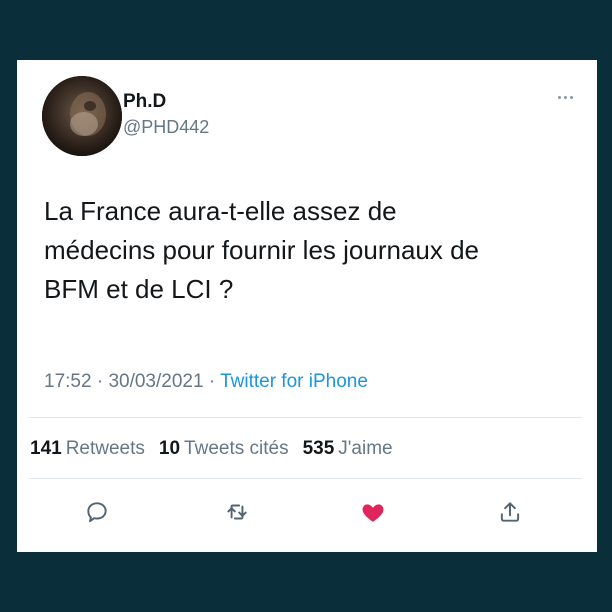  I want to click on author-name: Ph.D, so click(144, 102).